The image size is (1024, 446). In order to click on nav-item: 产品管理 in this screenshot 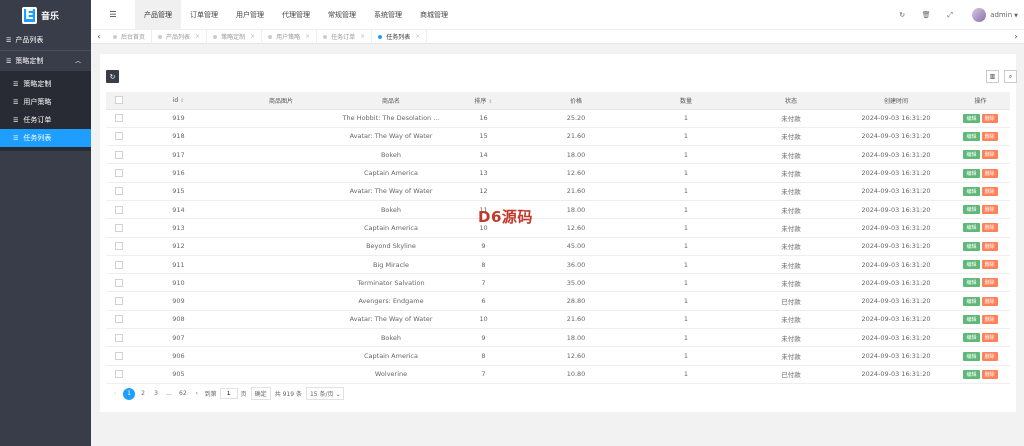, I will do `click(158, 15)`.